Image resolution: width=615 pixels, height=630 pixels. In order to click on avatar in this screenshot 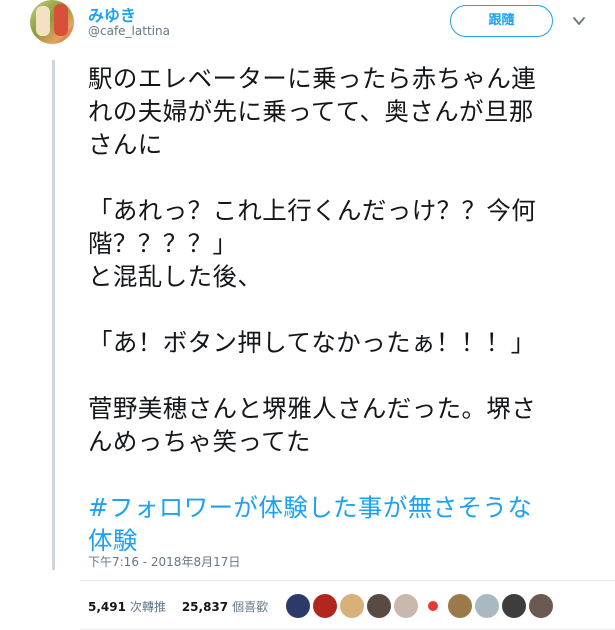, I will do `click(52, 22)`.